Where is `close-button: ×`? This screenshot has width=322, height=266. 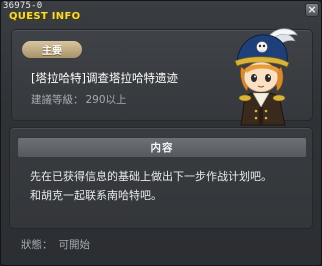
close-button: × is located at coordinates (312, 10).